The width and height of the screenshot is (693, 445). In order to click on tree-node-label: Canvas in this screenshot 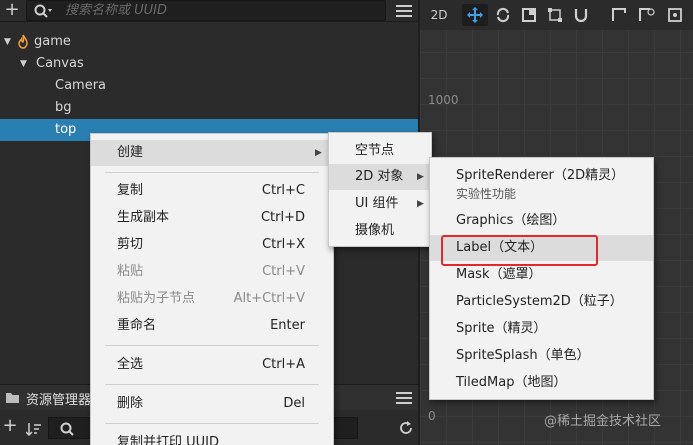, I will do `click(60, 63)`.